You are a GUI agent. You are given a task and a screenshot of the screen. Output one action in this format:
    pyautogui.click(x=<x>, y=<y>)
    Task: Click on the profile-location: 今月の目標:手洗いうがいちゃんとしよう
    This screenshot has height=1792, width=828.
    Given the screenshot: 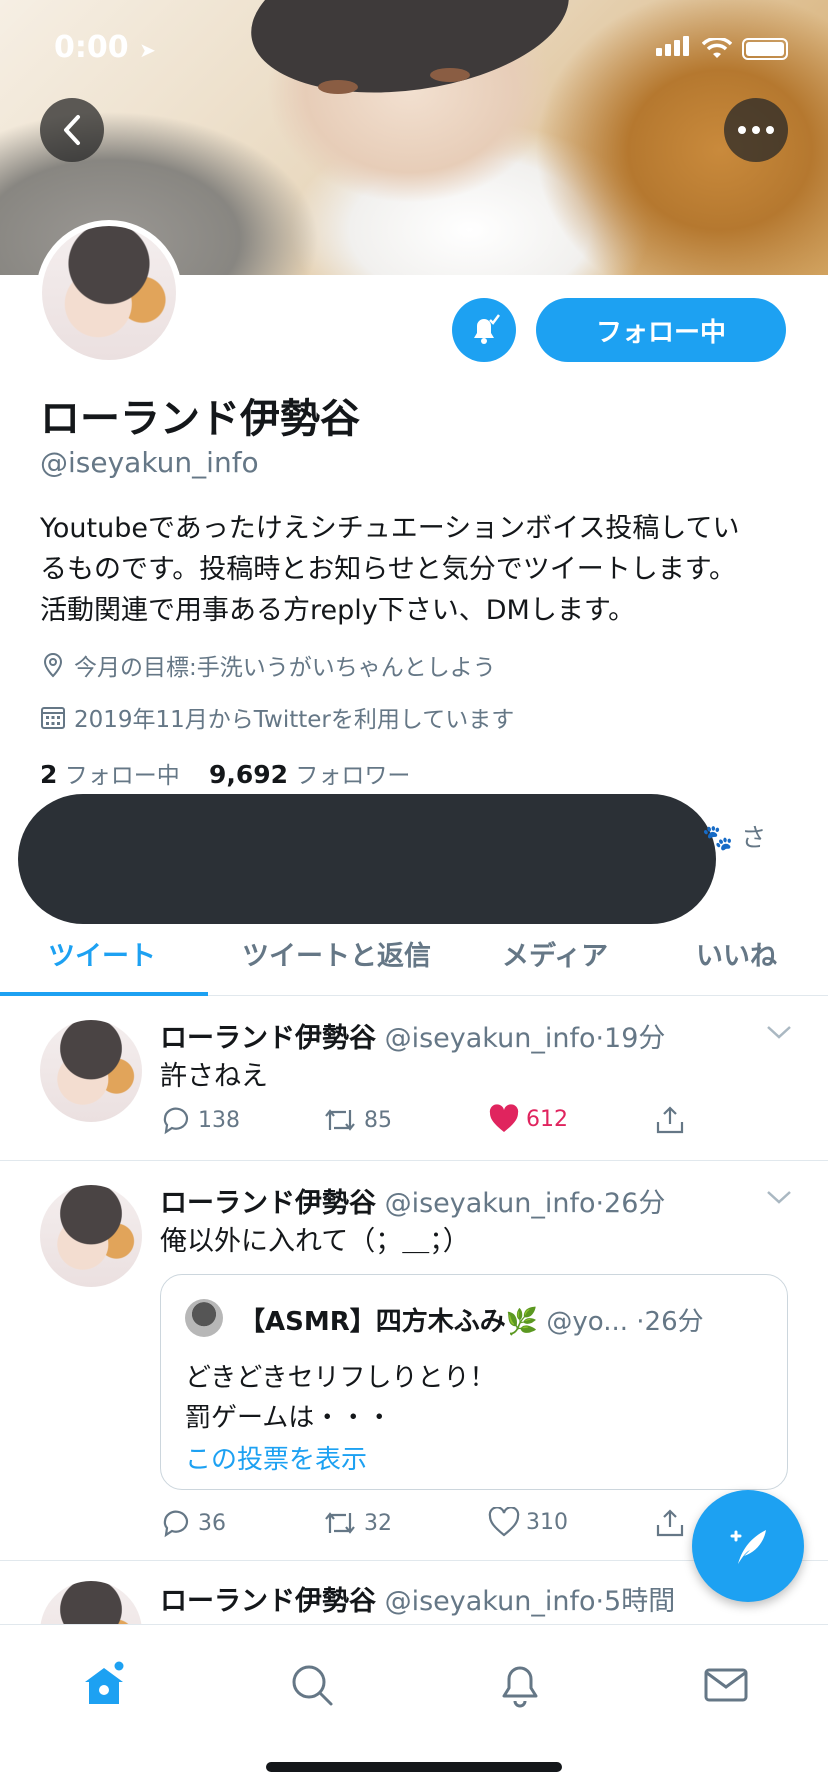 What is the action you would take?
    pyautogui.click(x=268, y=665)
    